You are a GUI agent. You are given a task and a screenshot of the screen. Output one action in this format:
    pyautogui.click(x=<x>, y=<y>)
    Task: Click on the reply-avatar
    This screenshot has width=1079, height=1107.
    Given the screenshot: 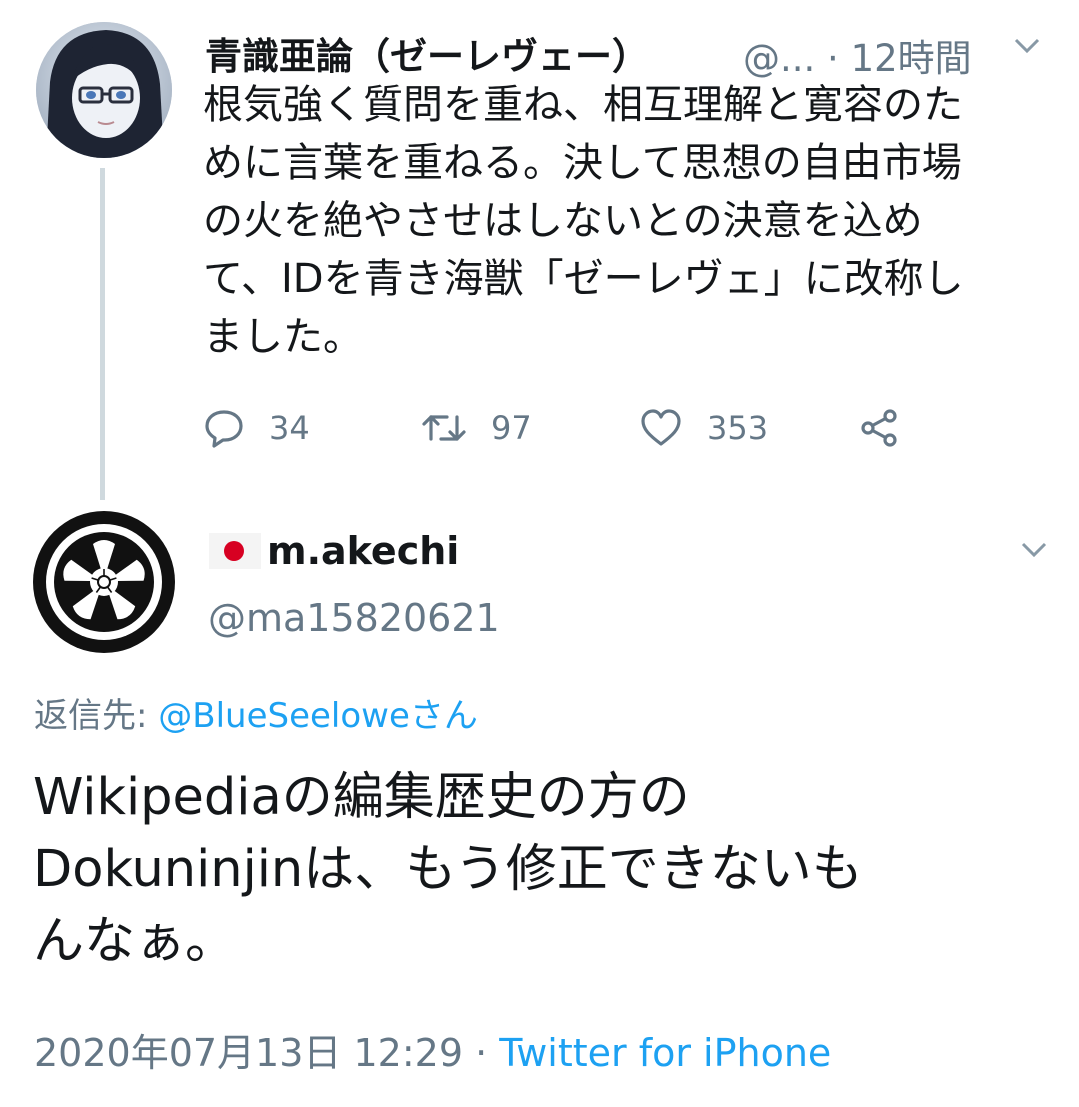 What is the action you would take?
    pyautogui.click(x=104, y=582)
    